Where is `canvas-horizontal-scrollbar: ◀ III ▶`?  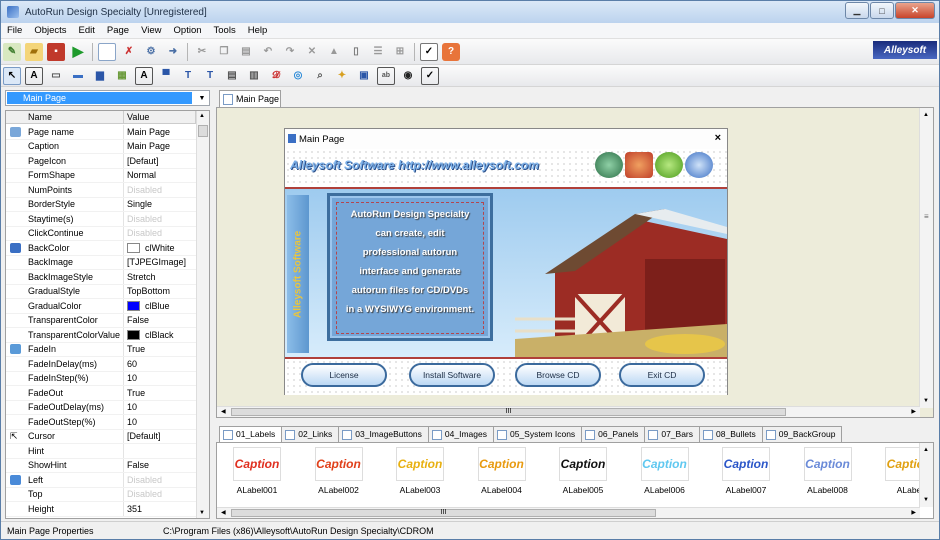 canvas-horizontal-scrollbar: ◀ III ▶ is located at coordinates (568, 411).